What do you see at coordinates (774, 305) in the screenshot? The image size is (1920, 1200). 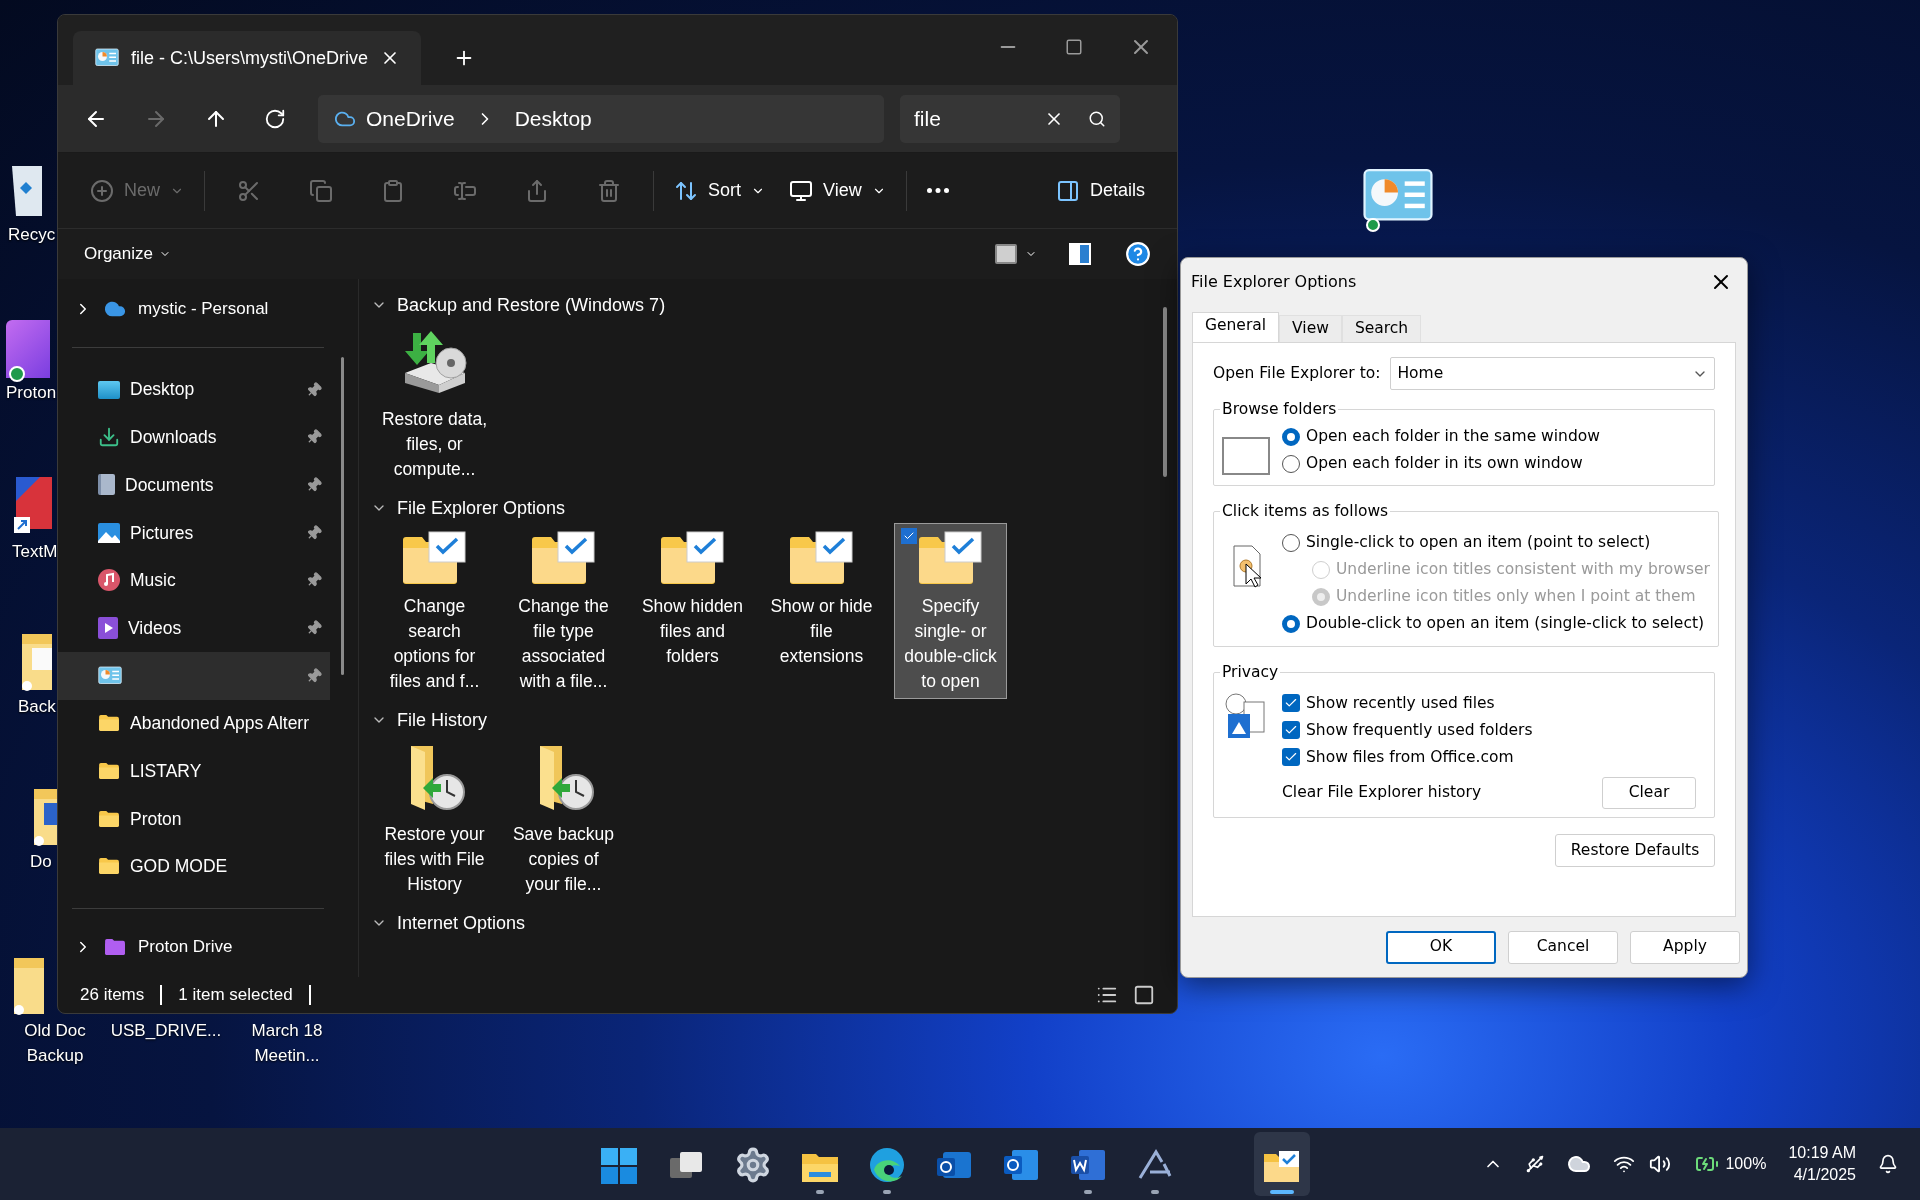 I see `group-header: Backup and Restore (Windows 7)` at bounding box center [774, 305].